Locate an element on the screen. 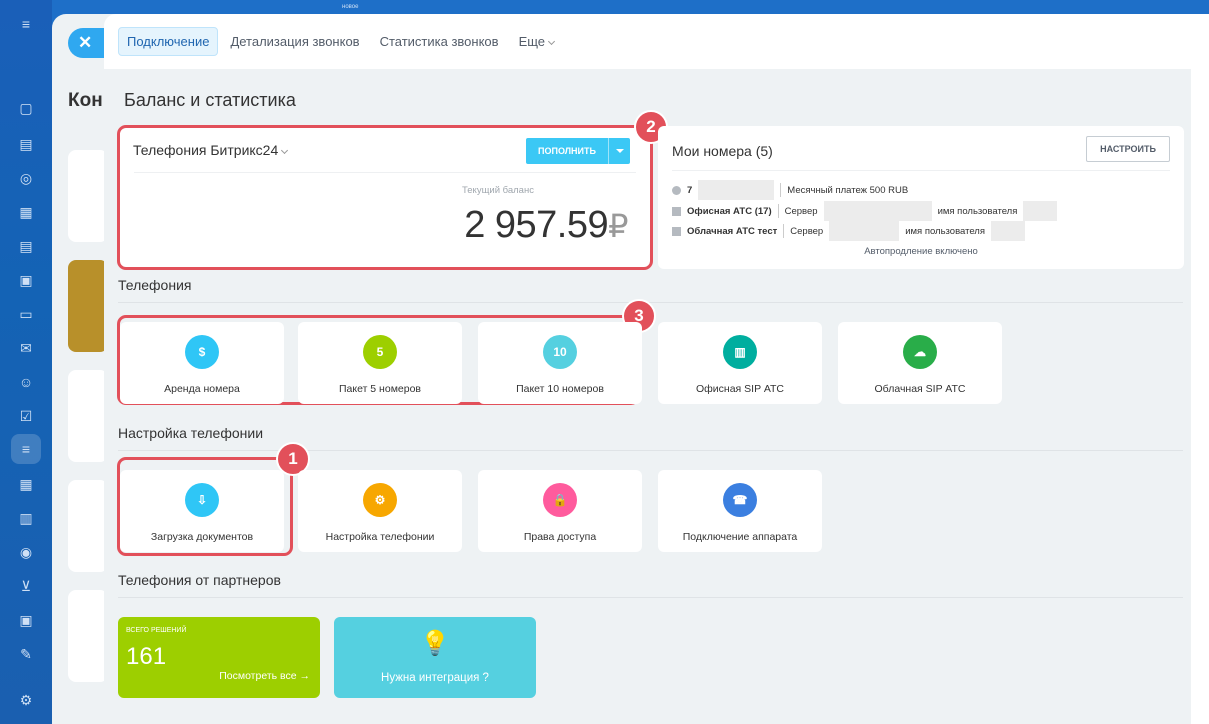 The height and width of the screenshot is (724, 1209). provider-name: Телефония Битрикс24 is located at coordinates (206, 150).